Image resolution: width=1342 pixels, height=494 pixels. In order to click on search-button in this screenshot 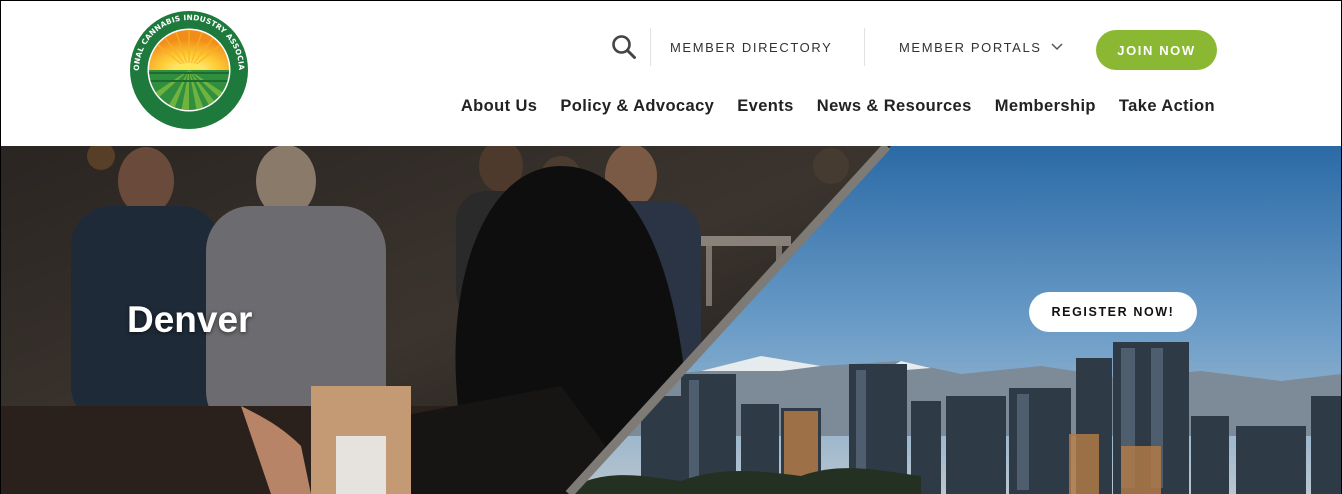, I will do `click(624, 47)`.